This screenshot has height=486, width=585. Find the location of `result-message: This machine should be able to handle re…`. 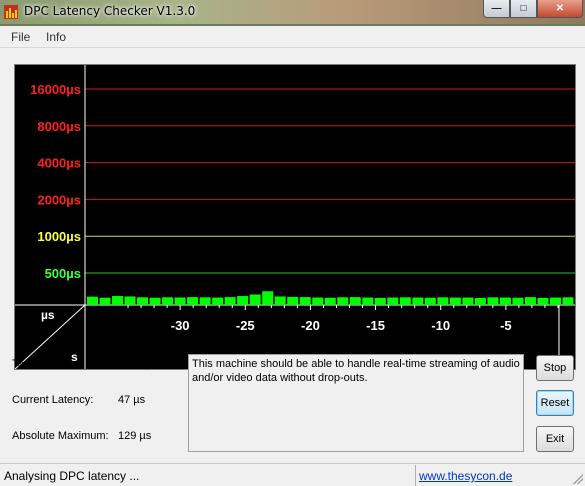

result-message: This machine should be able to handle re… is located at coordinates (356, 403).